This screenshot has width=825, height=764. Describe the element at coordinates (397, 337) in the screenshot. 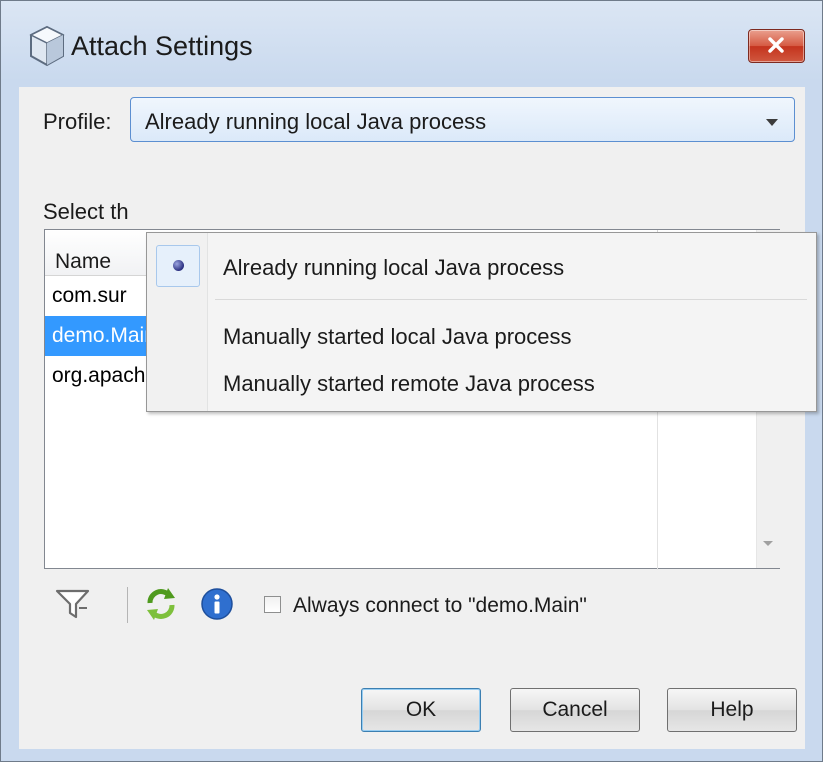

I see `menu-item-manually-started-local: Manually started local Java process` at that location.